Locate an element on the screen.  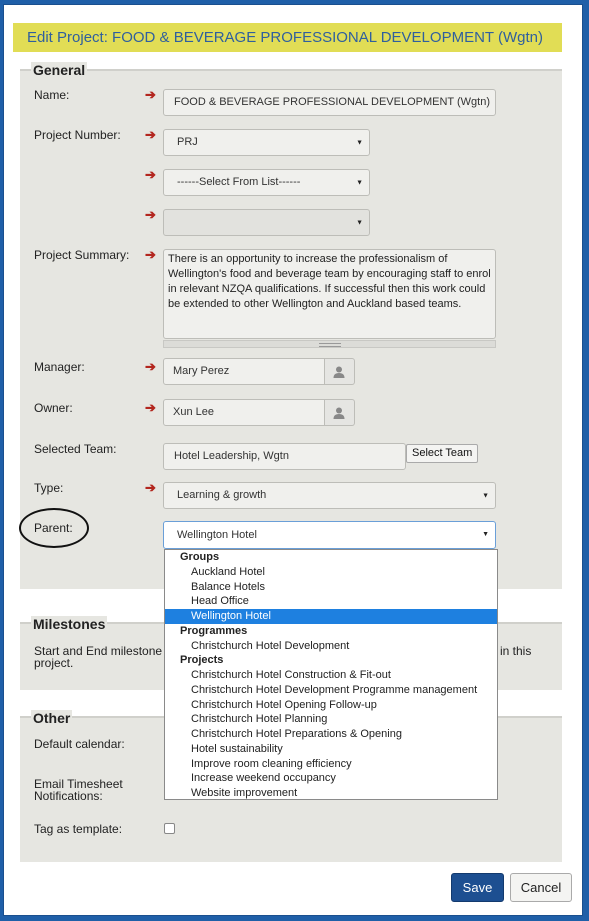
option-christchurch-hotel-development: Christchurch Hotel Development is located at coordinates (331, 646).